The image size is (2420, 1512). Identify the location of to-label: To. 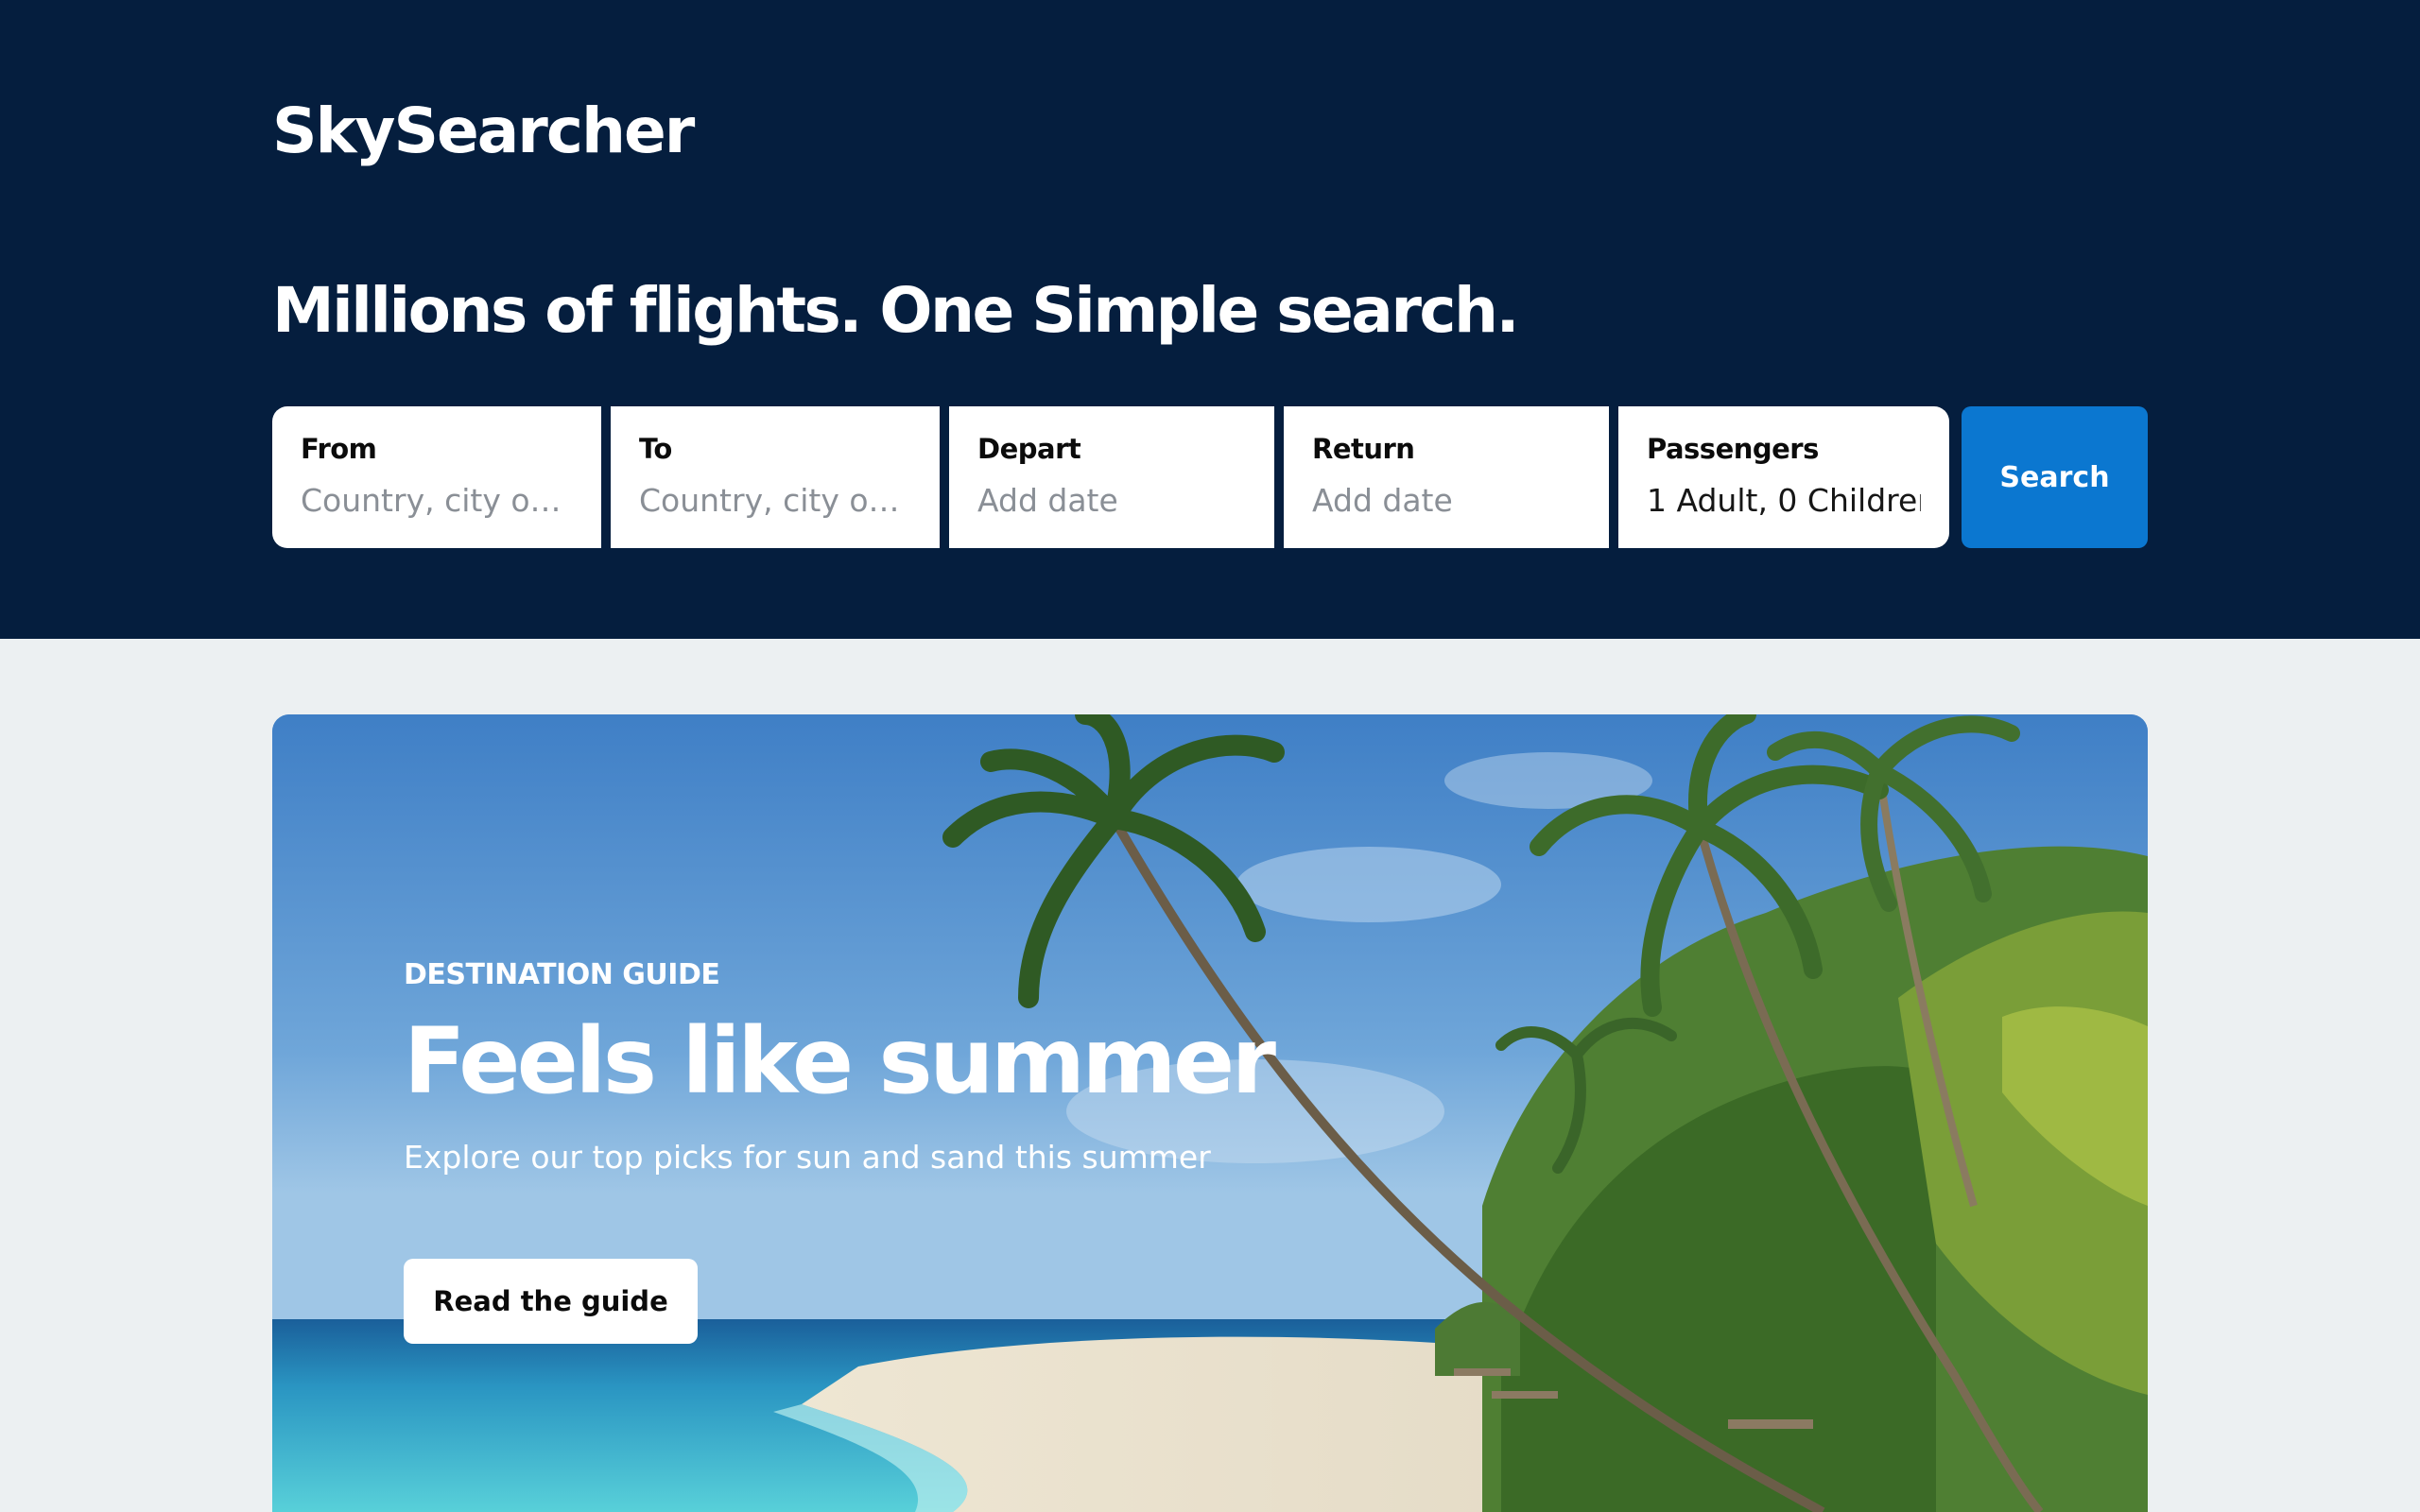
(655, 449).